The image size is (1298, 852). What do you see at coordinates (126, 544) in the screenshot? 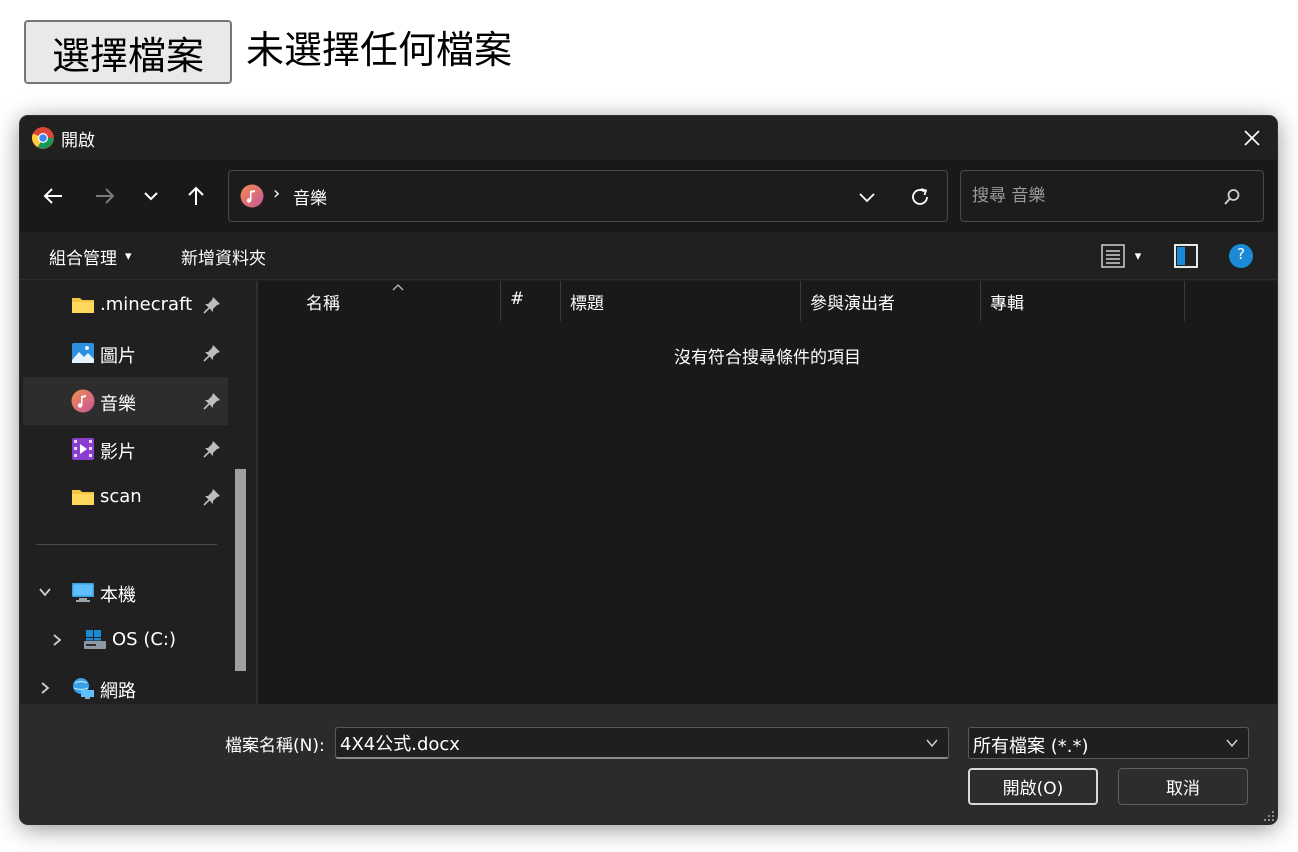
I see `sidebar-divider` at bounding box center [126, 544].